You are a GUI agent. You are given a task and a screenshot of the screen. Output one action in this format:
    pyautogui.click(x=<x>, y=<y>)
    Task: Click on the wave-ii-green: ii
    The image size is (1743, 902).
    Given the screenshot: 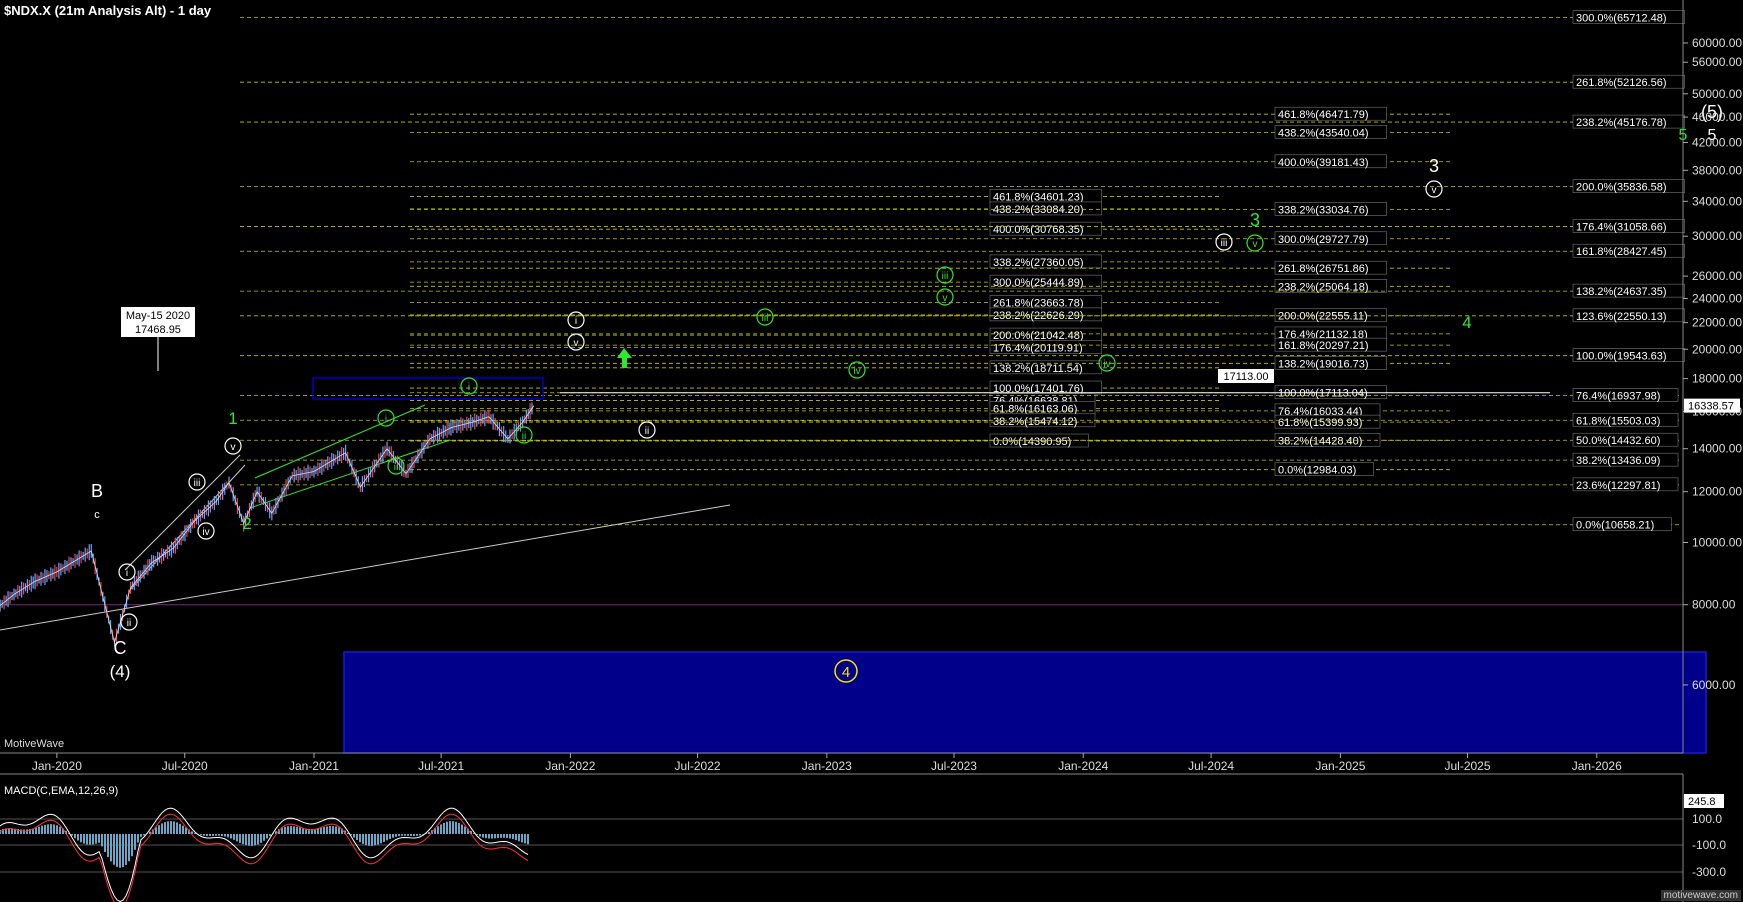 What is the action you would take?
    pyautogui.click(x=524, y=436)
    